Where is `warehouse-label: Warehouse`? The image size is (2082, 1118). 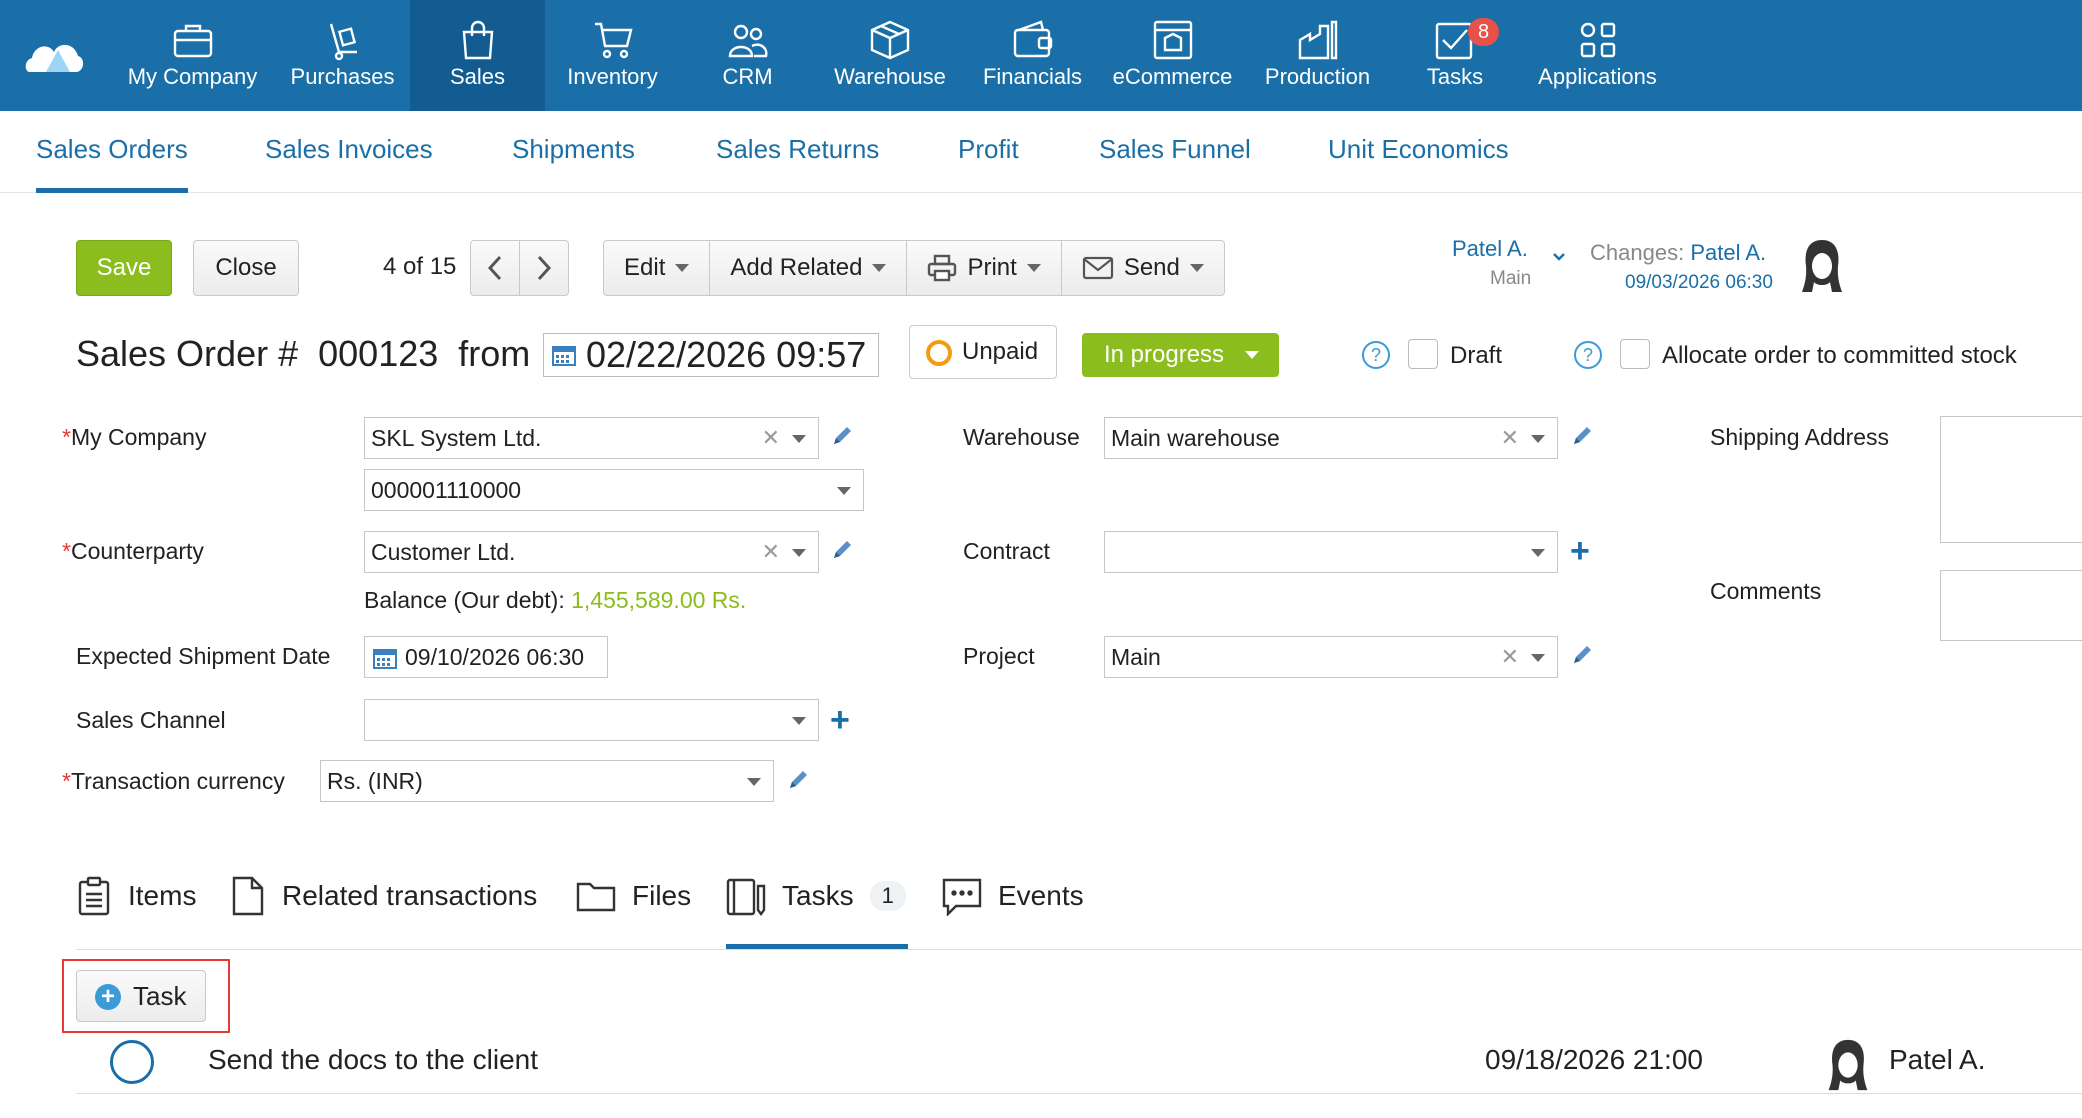 warehouse-label: Warehouse is located at coordinates (1021, 437).